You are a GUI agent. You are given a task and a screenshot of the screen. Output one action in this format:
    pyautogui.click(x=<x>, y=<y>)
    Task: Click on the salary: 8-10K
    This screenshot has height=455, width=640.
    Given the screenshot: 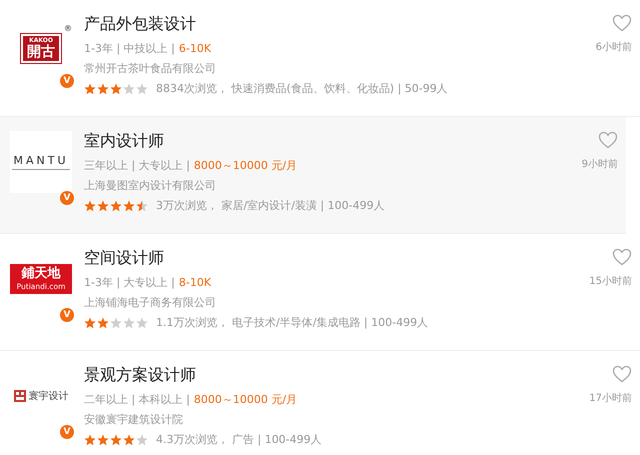 What is the action you would take?
    pyautogui.click(x=195, y=282)
    